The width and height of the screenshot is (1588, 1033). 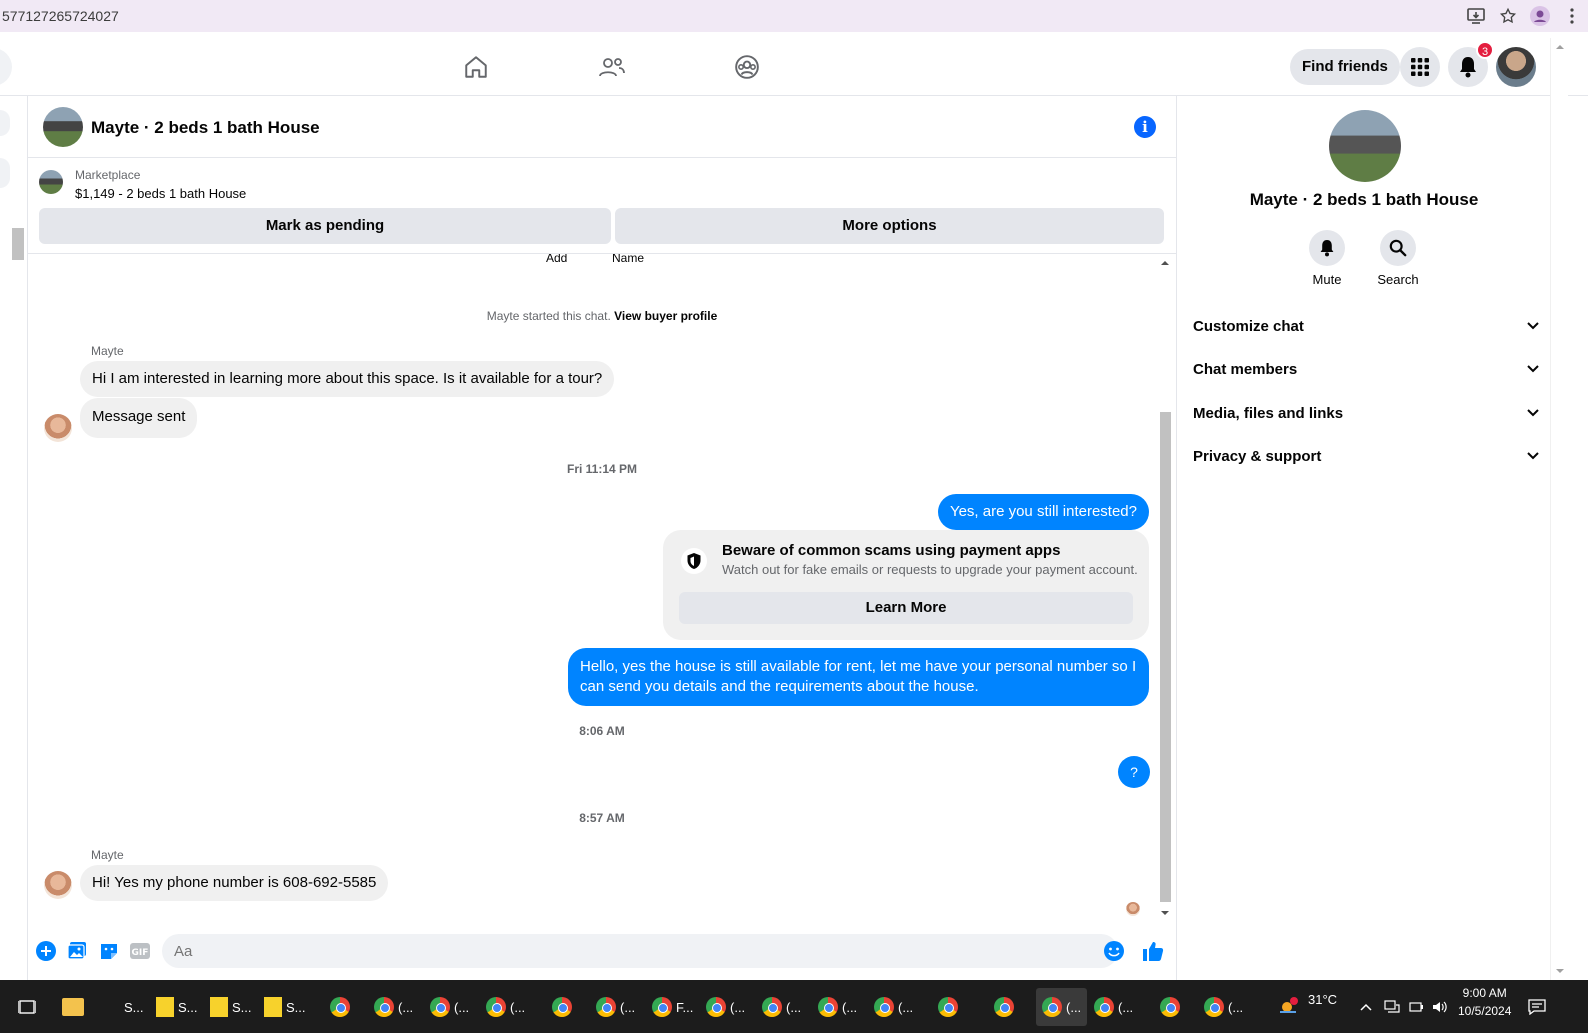 What do you see at coordinates (63, 127) in the screenshot?
I see `listing-avatar` at bounding box center [63, 127].